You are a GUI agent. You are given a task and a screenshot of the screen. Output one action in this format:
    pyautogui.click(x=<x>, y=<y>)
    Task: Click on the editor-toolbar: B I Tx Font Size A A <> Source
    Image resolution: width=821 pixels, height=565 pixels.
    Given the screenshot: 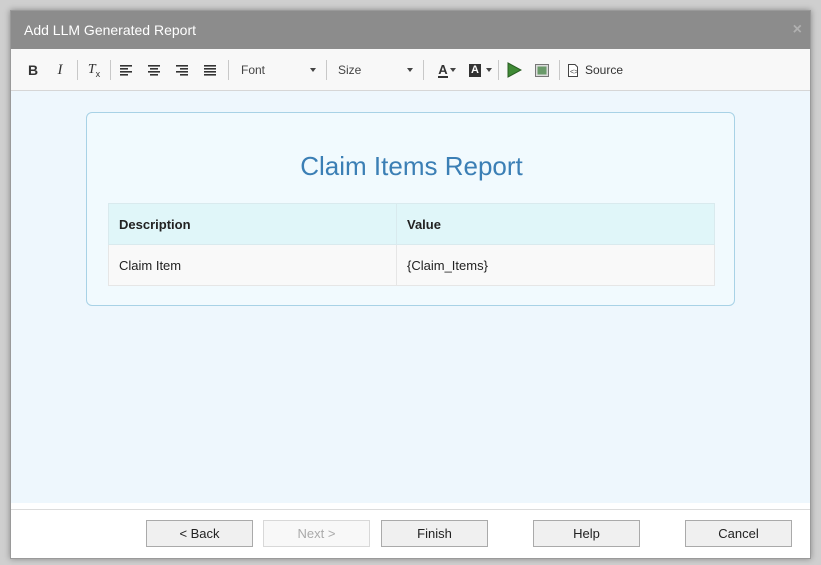 What is the action you would take?
    pyautogui.click(x=410, y=70)
    